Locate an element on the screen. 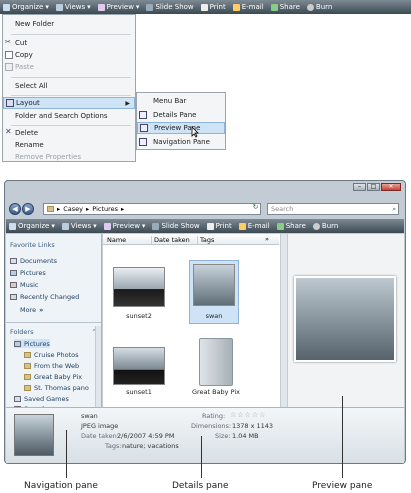  more-chevron-icon: » is located at coordinates (41, 309).